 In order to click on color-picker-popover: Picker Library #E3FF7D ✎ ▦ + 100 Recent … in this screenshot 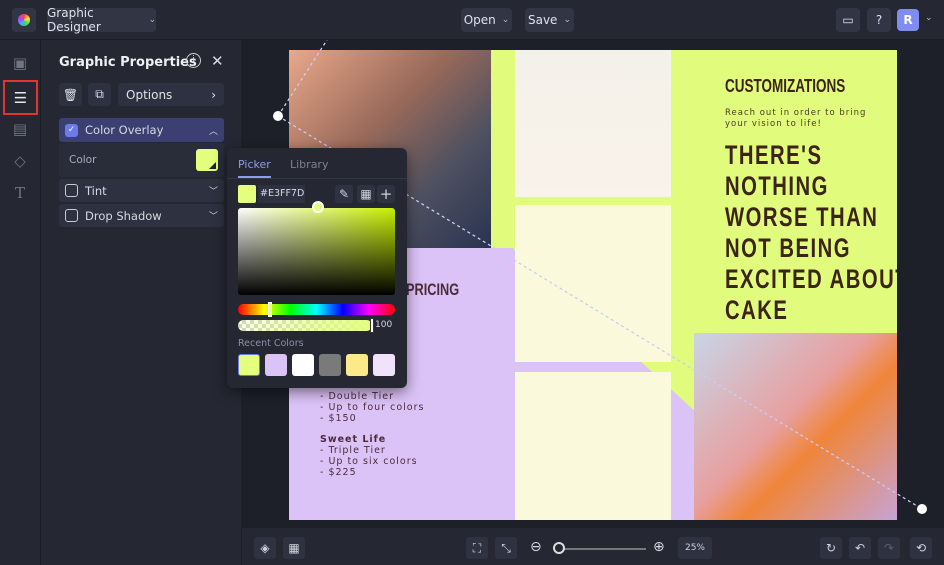, I will do `click(317, 268)`.